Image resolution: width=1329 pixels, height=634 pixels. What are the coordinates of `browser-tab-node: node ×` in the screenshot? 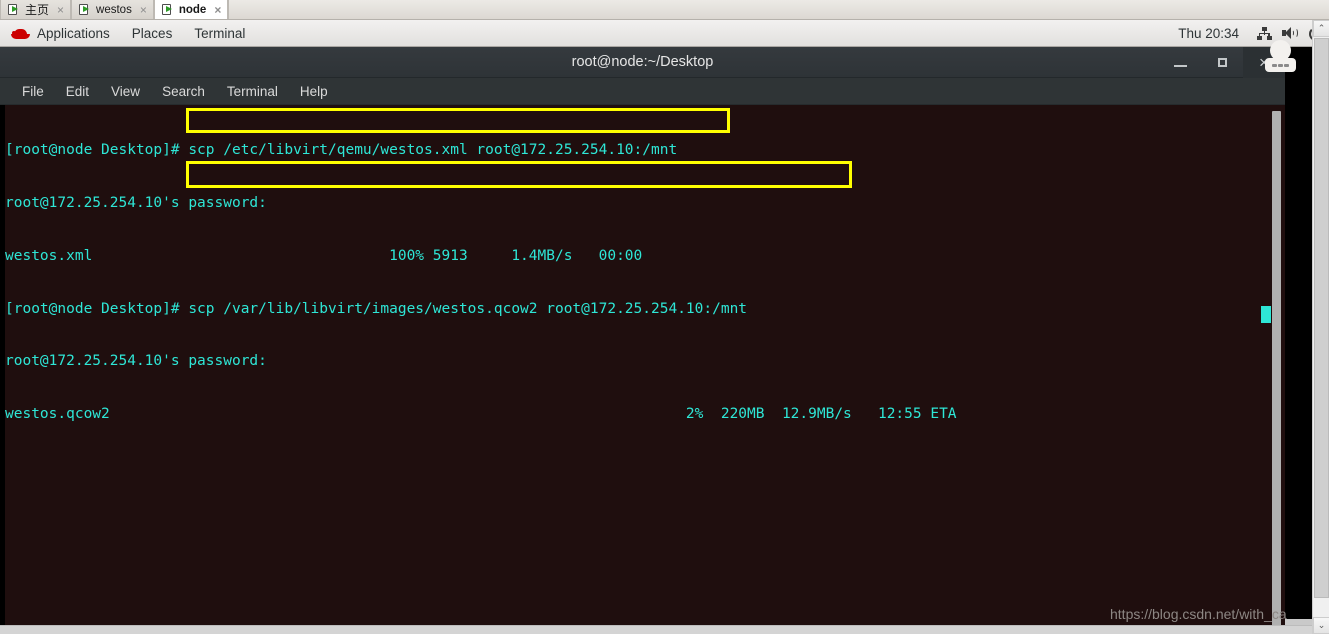 It's located at (191, 9).